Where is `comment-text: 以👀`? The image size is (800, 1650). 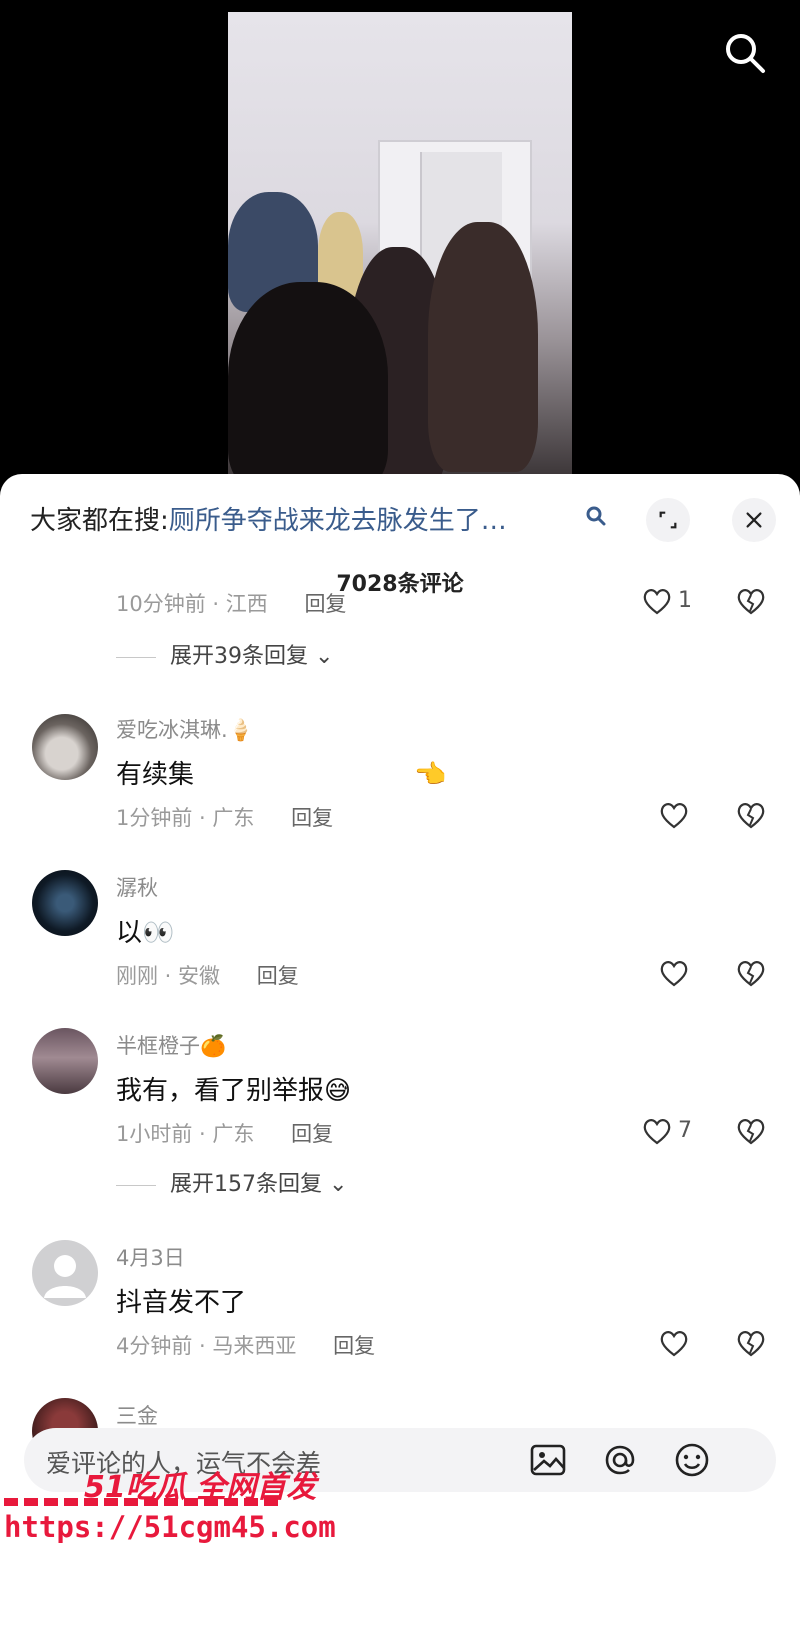 comment-text: 以👀 is located at coordinates (145, 933).